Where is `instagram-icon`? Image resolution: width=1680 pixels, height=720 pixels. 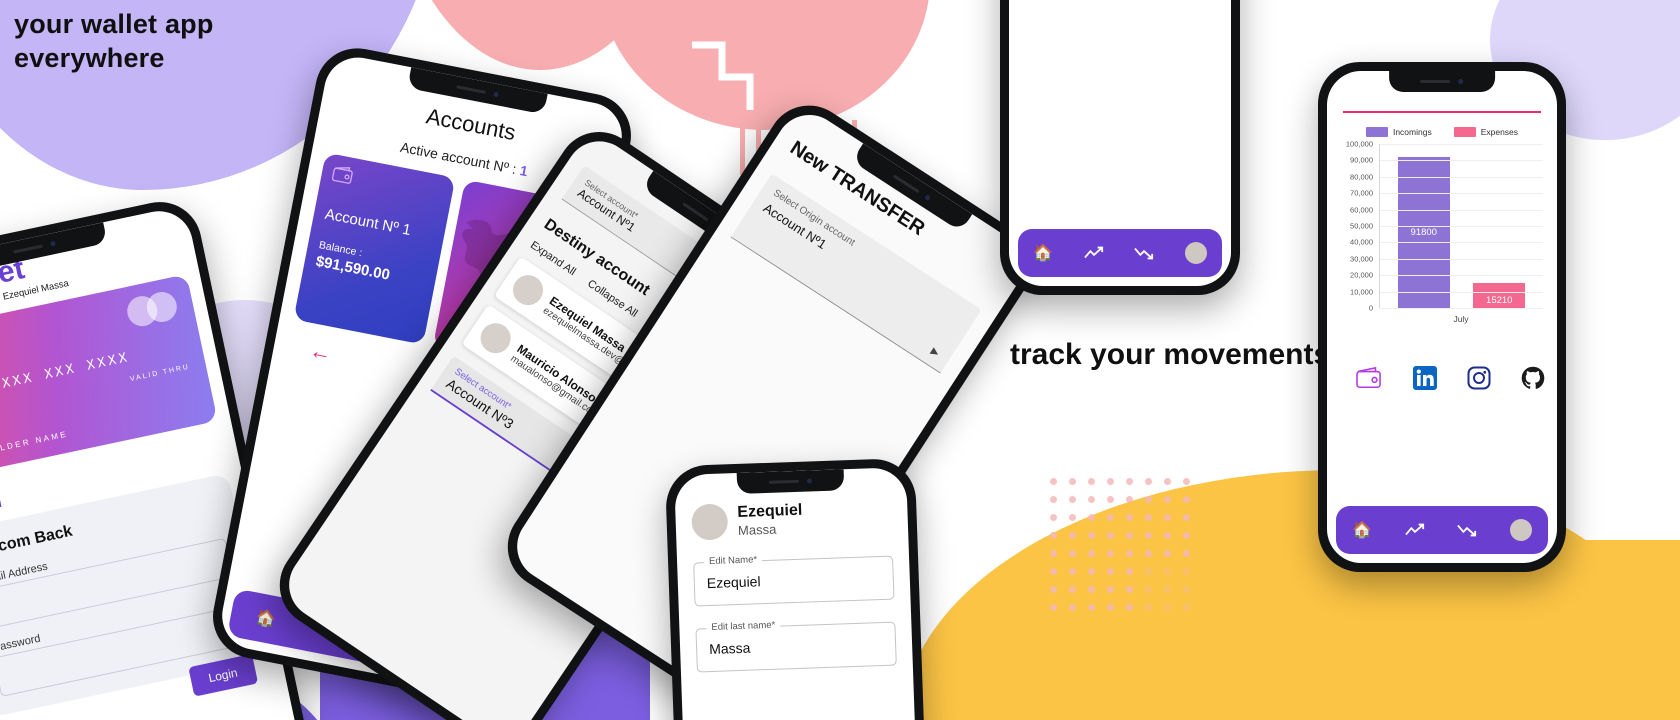 instagram-icon is located at coordinates (1479, 378).